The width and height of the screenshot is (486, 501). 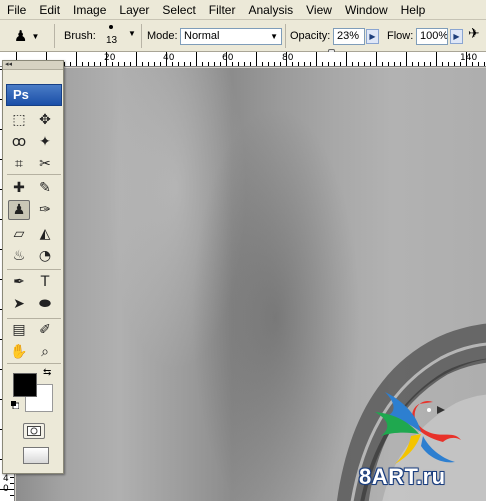 I want to click on pen-tool-icon: ✒, so click(x=19, y=282).